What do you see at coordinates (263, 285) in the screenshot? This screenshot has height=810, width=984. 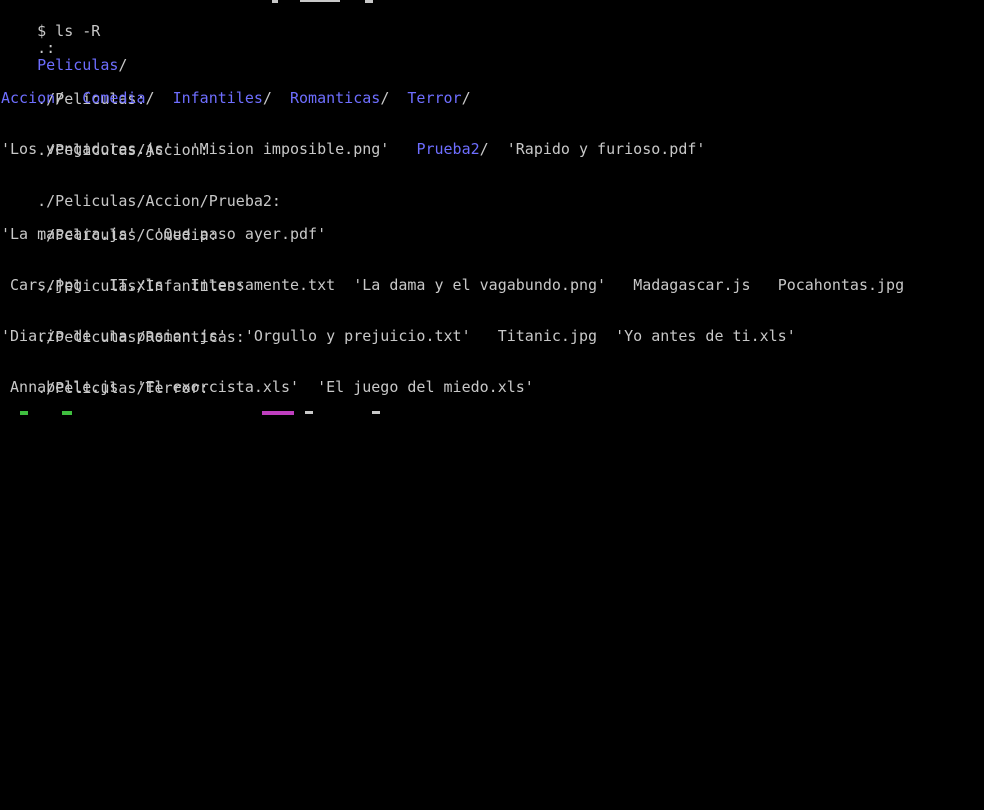 I see `file-entry: Intensamente.txt` at bounding box center [263, 285].